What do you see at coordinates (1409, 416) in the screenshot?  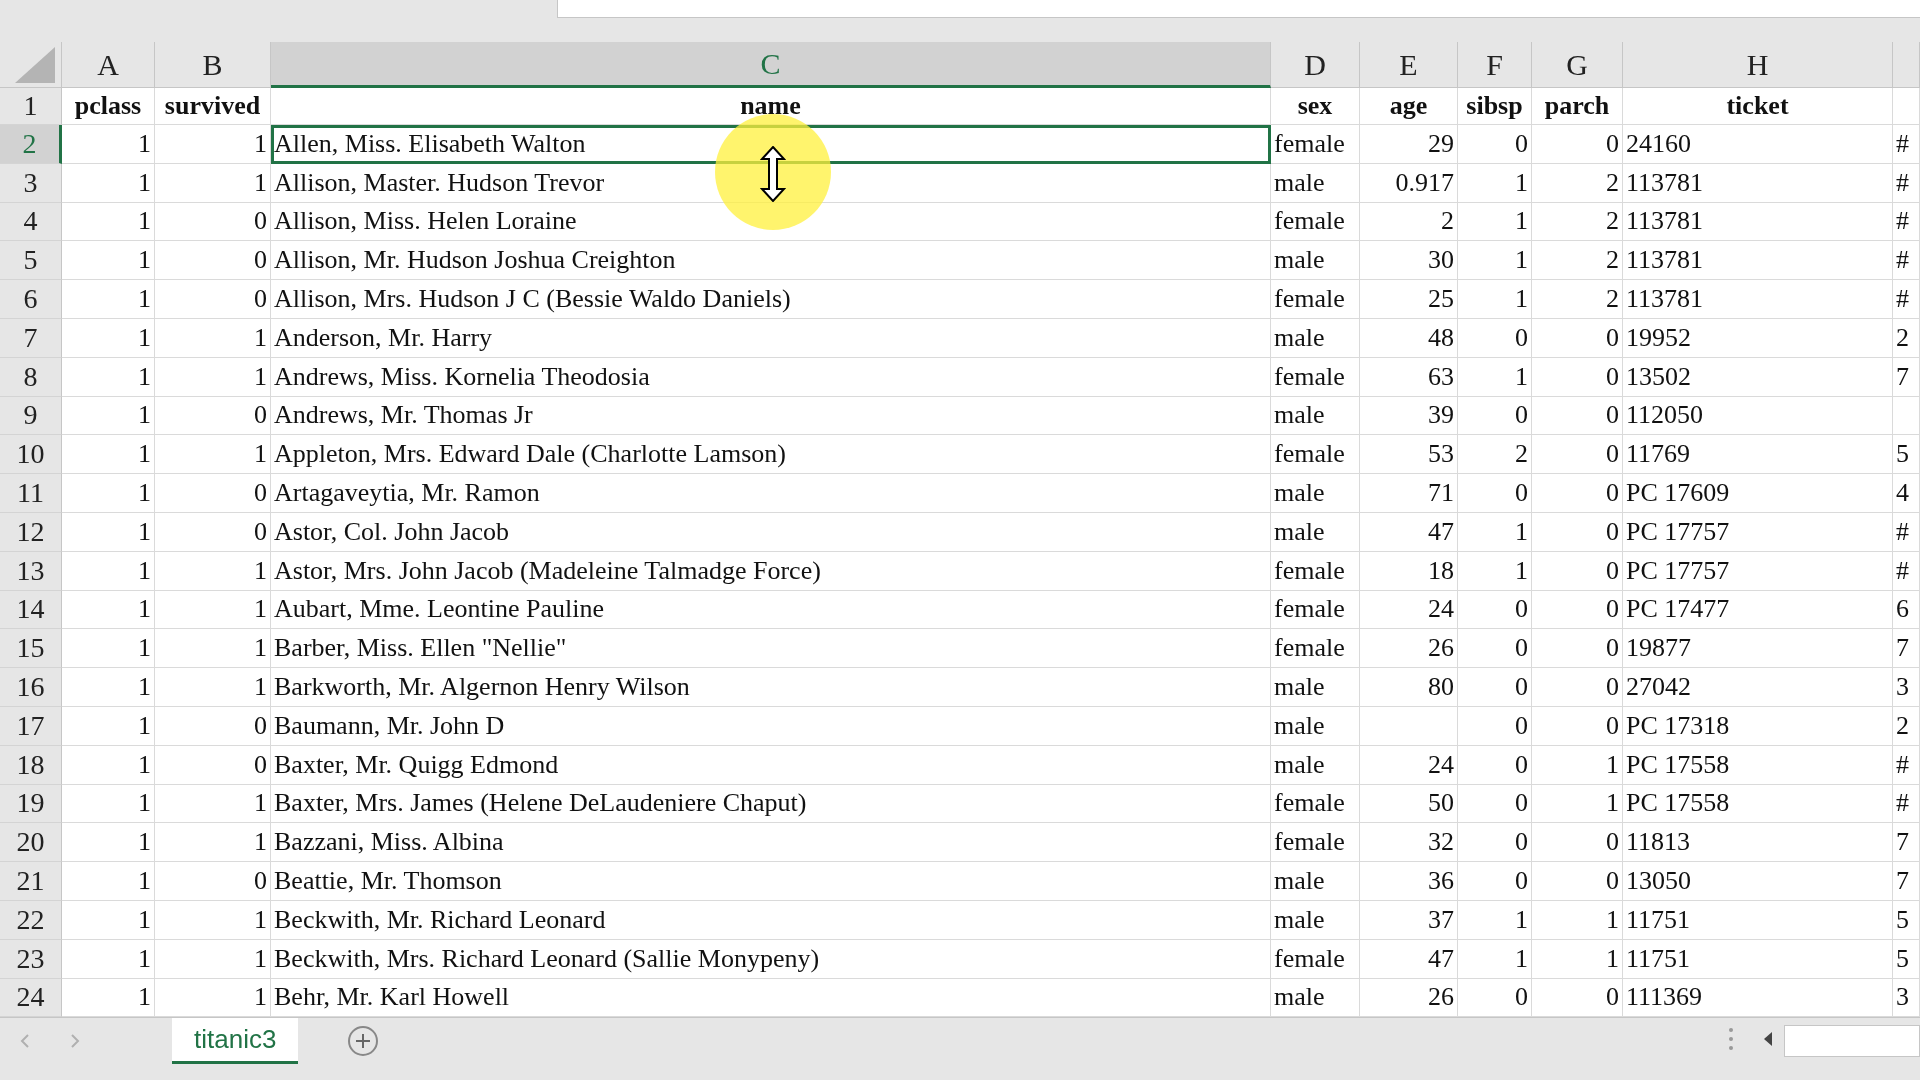 I see `table-cell: 39` at bounding box center [1409, 416].